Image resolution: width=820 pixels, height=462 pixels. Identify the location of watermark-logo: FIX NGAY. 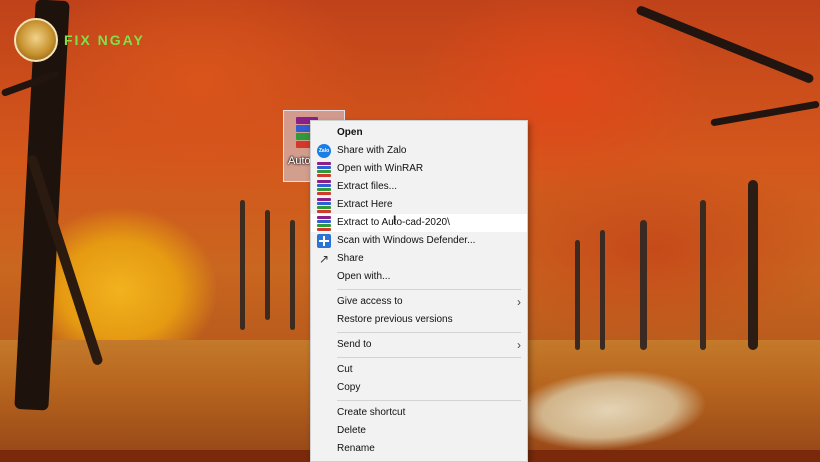
(79, 40).